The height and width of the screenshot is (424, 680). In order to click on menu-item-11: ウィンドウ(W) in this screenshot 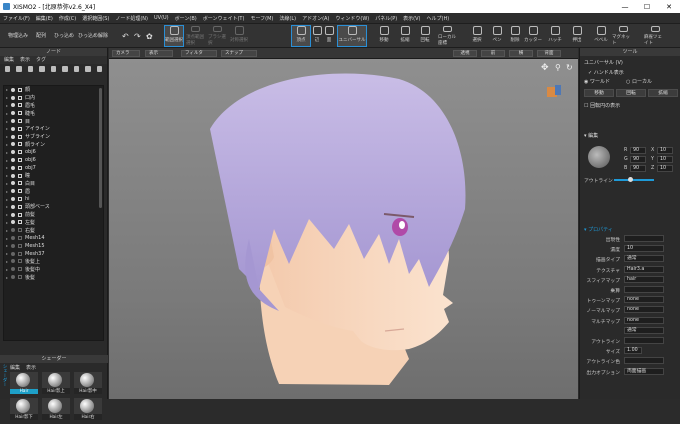, I will do `click(352, 18)`.